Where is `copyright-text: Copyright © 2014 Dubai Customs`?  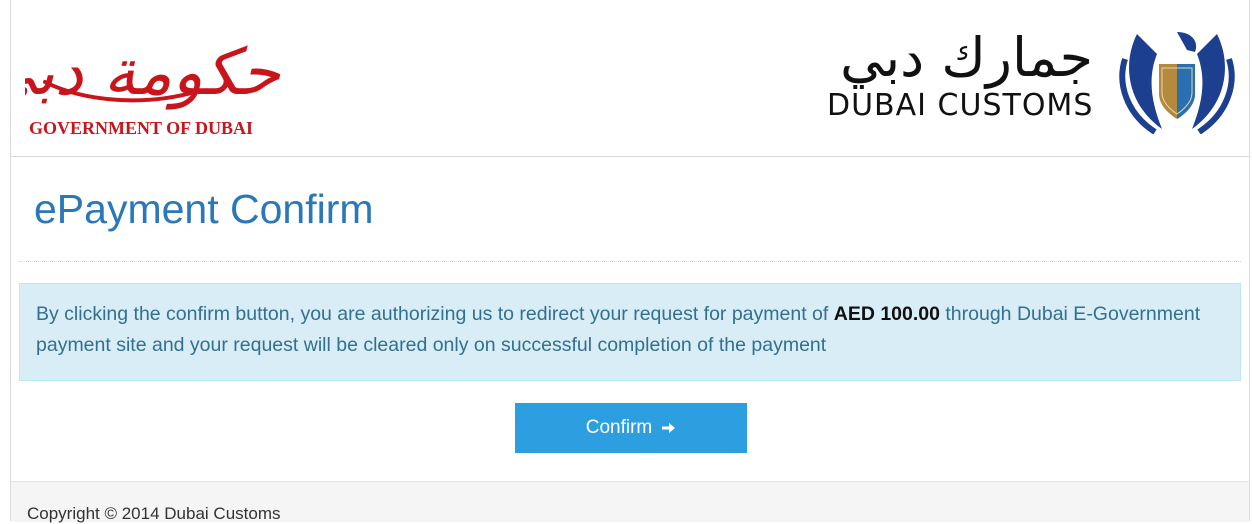
copyright-text: Copyright © 2014 Dubai Customs is located at coordinates (154, 513).